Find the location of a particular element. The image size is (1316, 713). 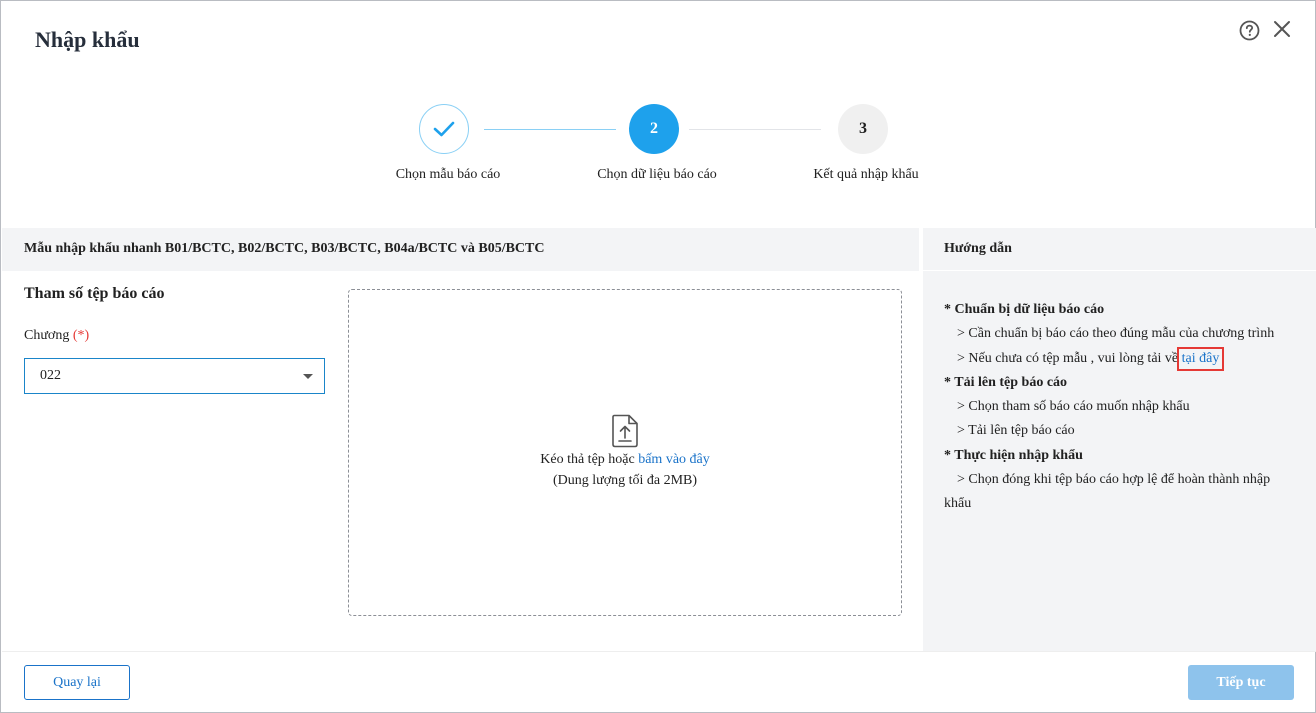

caret-down-icon is located at coordinates (308, 376).